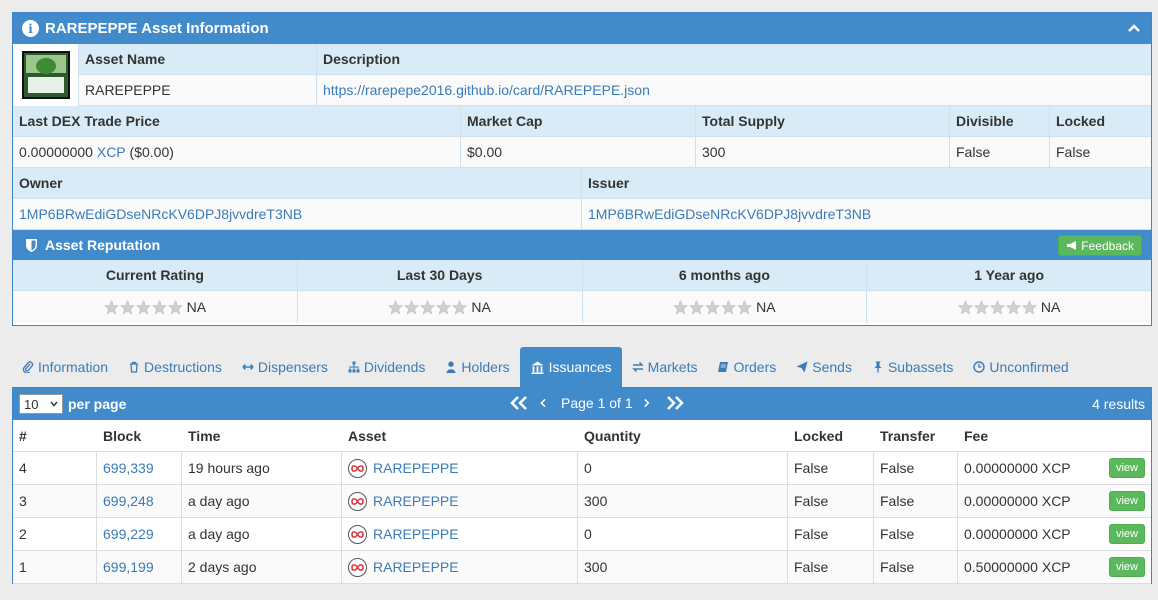  What do you see at coordinates (1000, 152) in the screenshot?
I see `divisible-value: False` at bounding box center [1000, 152].